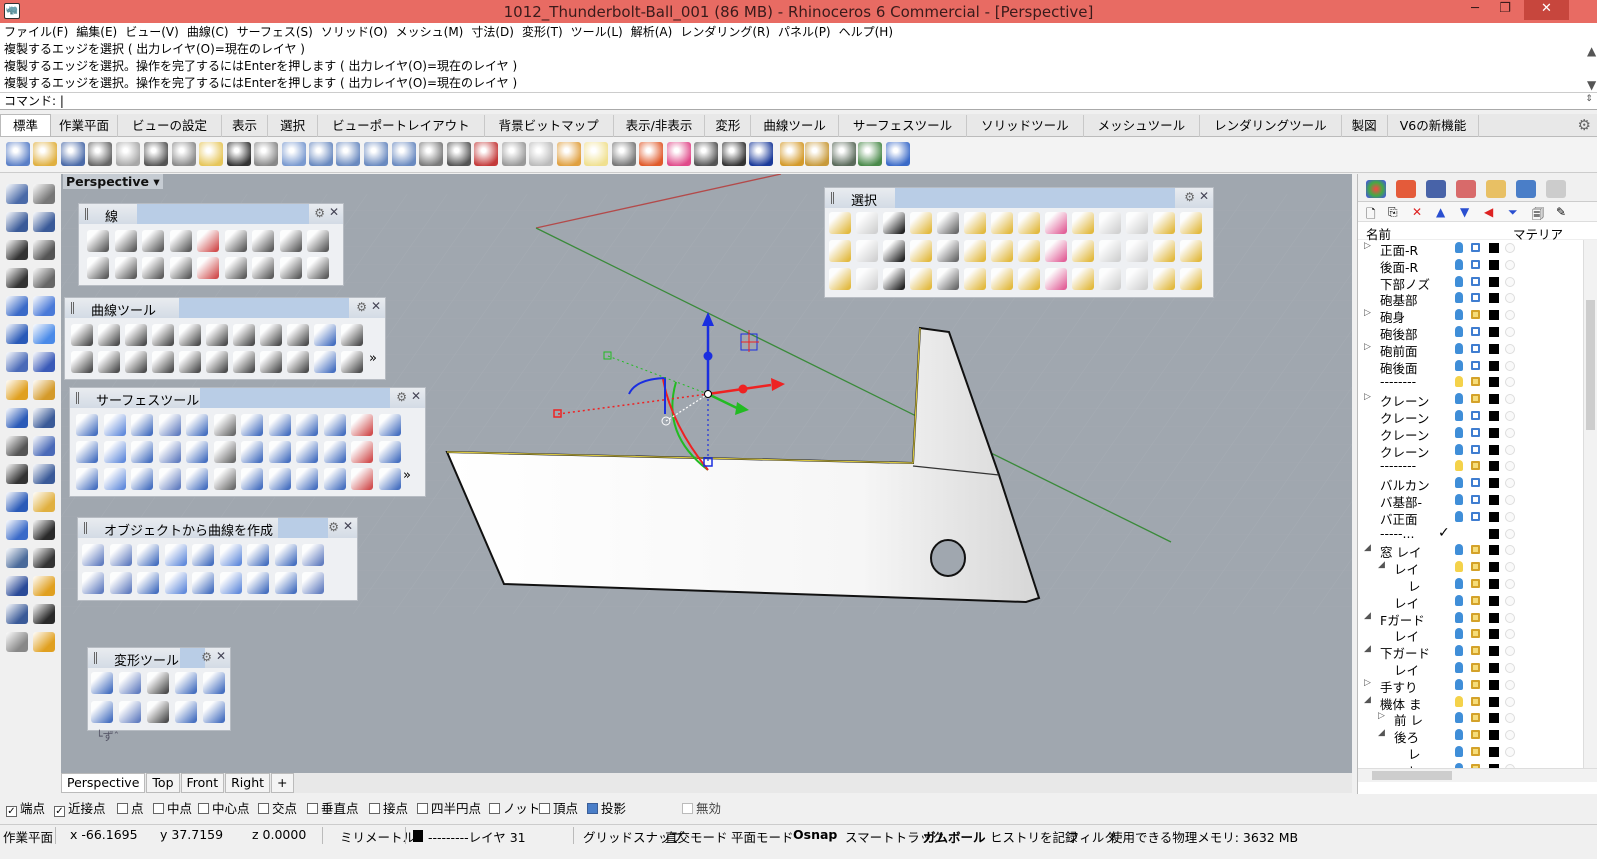 The height and width of the screenshot is (859, 1597). Describe the element at coordinates (606, 807) in the screenshot. I see `osnap-11: 投影` at that location.